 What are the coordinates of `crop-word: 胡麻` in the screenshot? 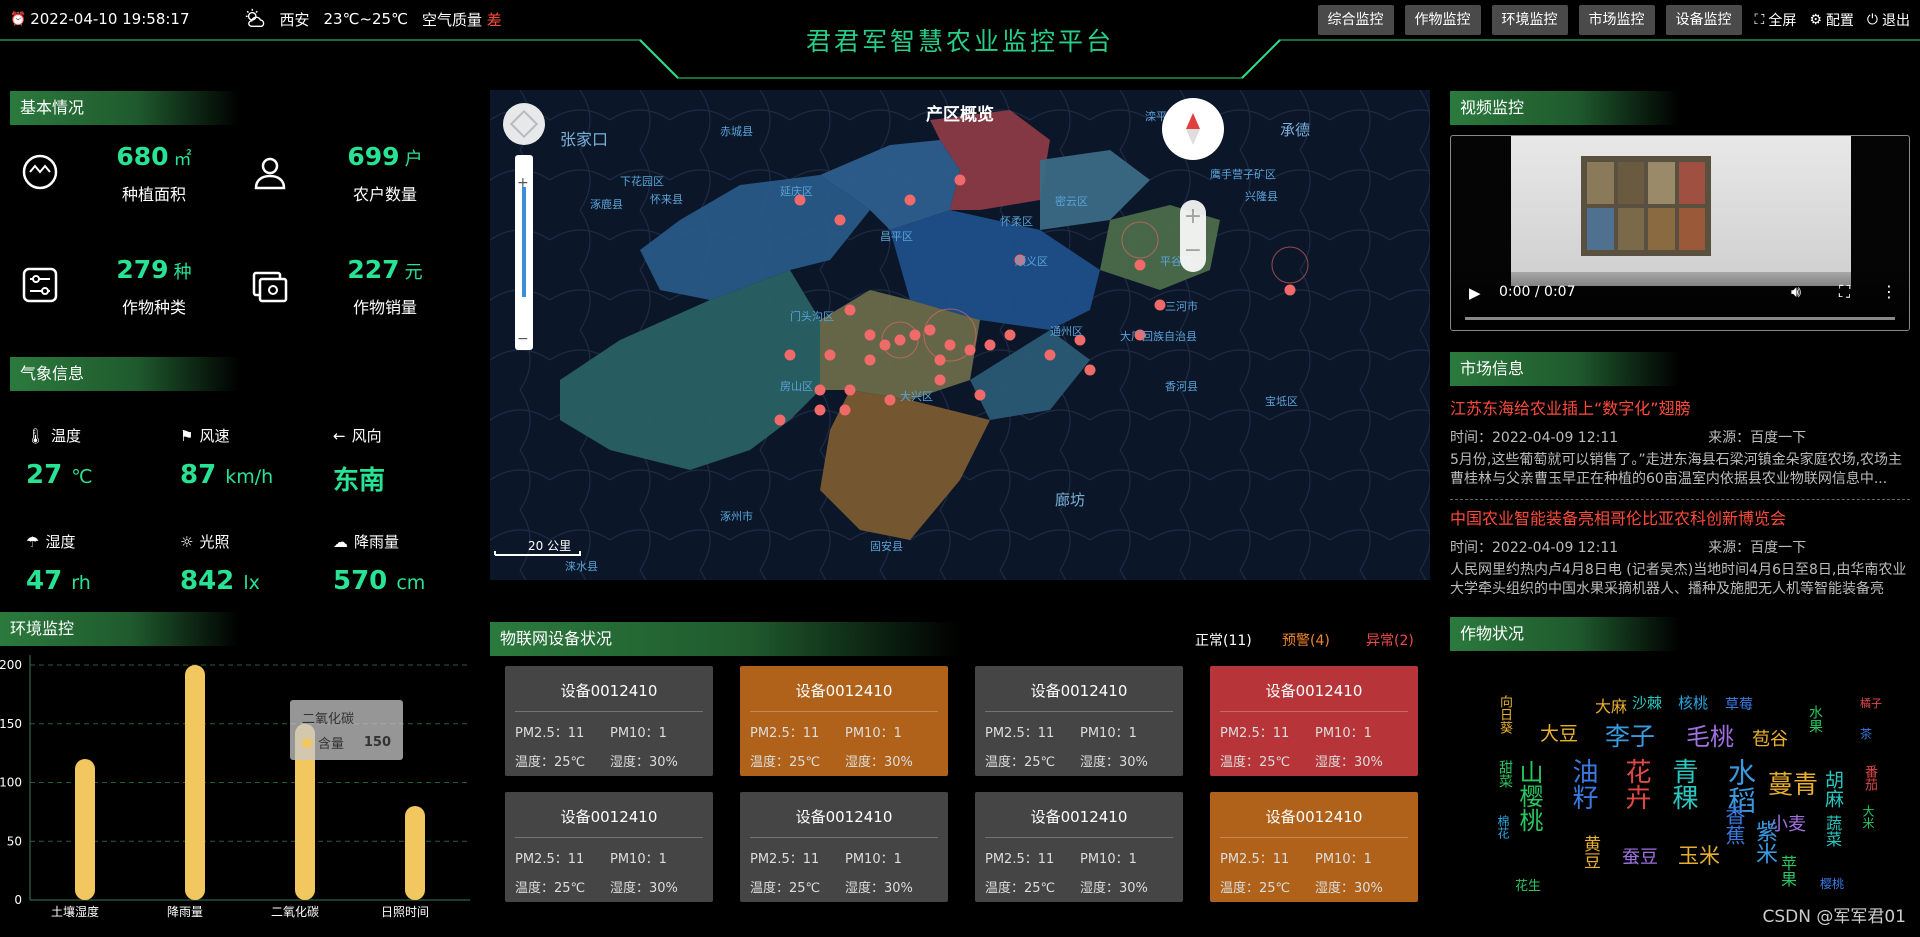 It's located at (1833, 789).